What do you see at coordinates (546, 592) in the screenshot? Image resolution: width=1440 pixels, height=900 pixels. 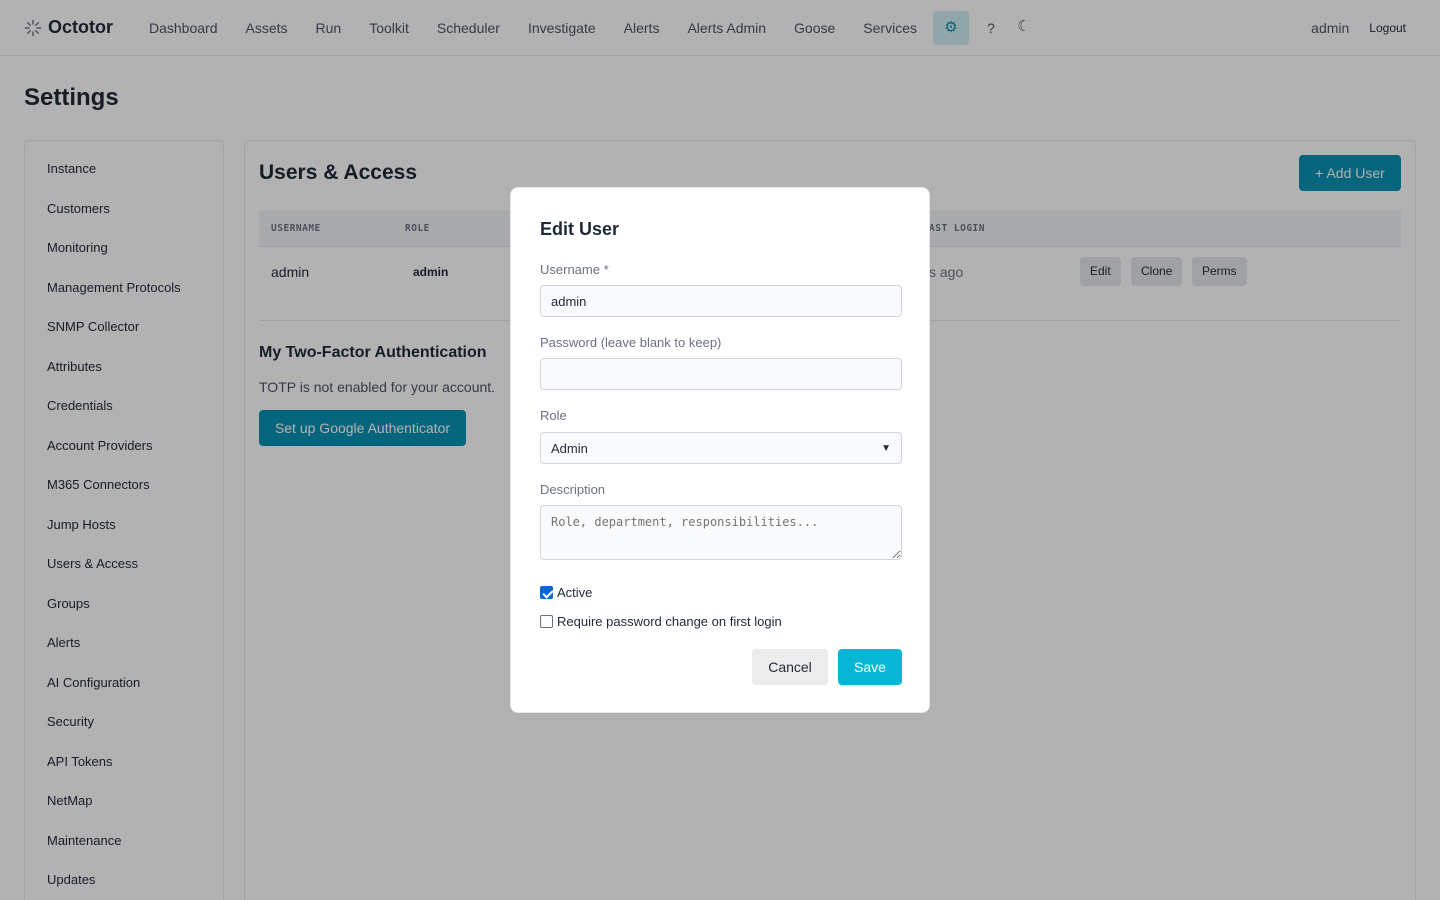 I see `active-checkbox` at bounding box center [546, 592].